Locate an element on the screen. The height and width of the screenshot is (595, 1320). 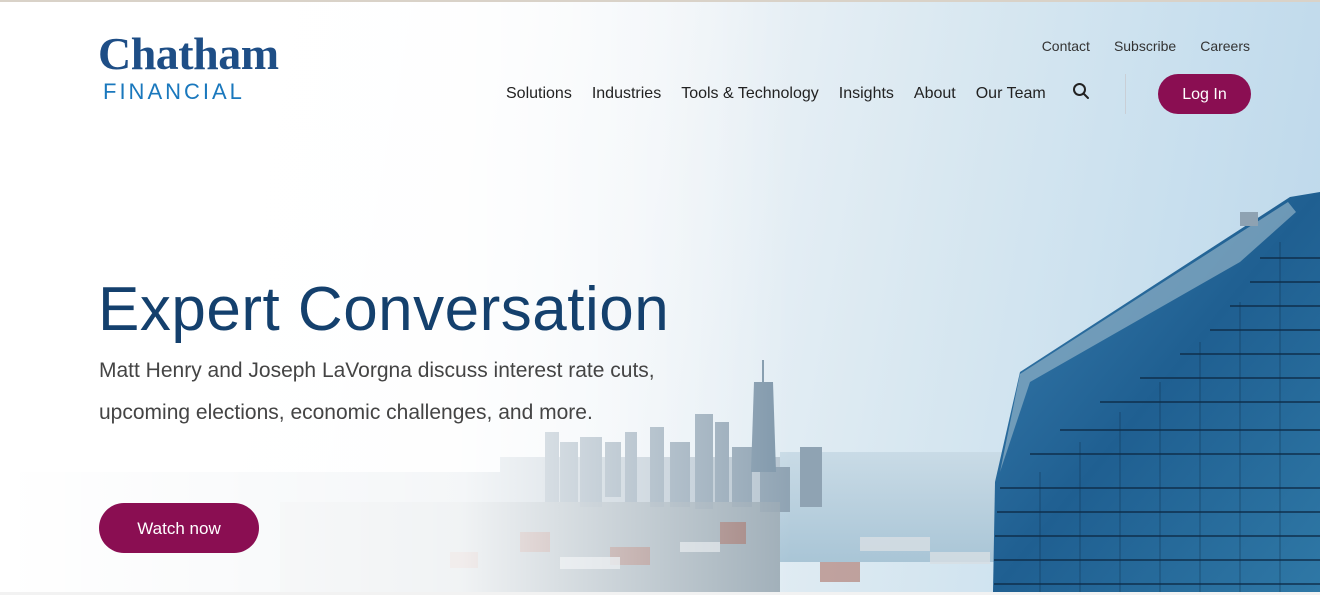
chatham-financial-logo: Chatham FINANCIAL is located at coordinates (208, 70).